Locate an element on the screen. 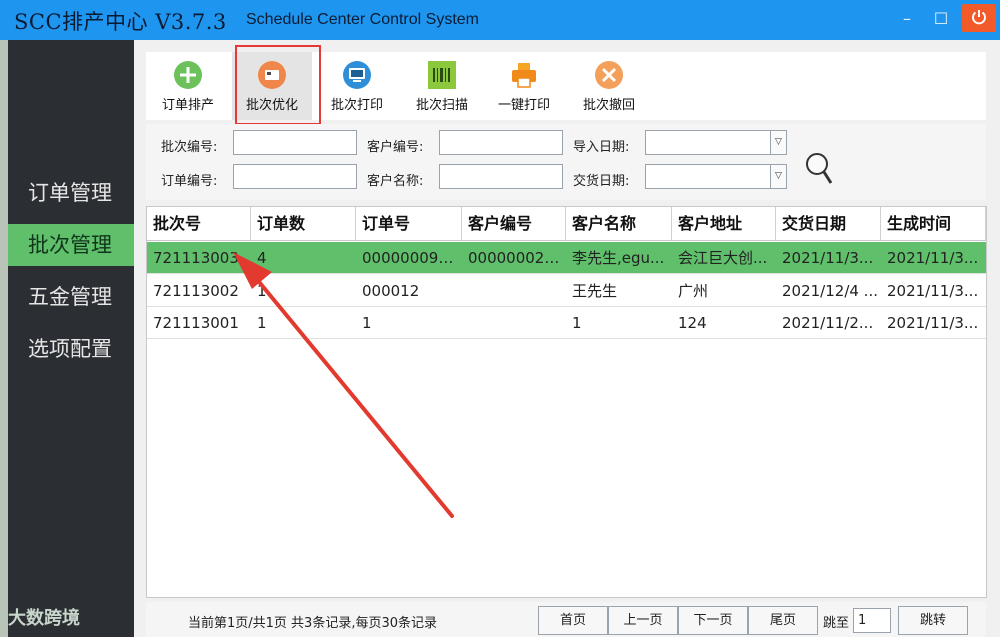 The height and width of the screenshot is (637, 1000). one-click-print-label: 一键打印 is located at coordinates (523, 105).